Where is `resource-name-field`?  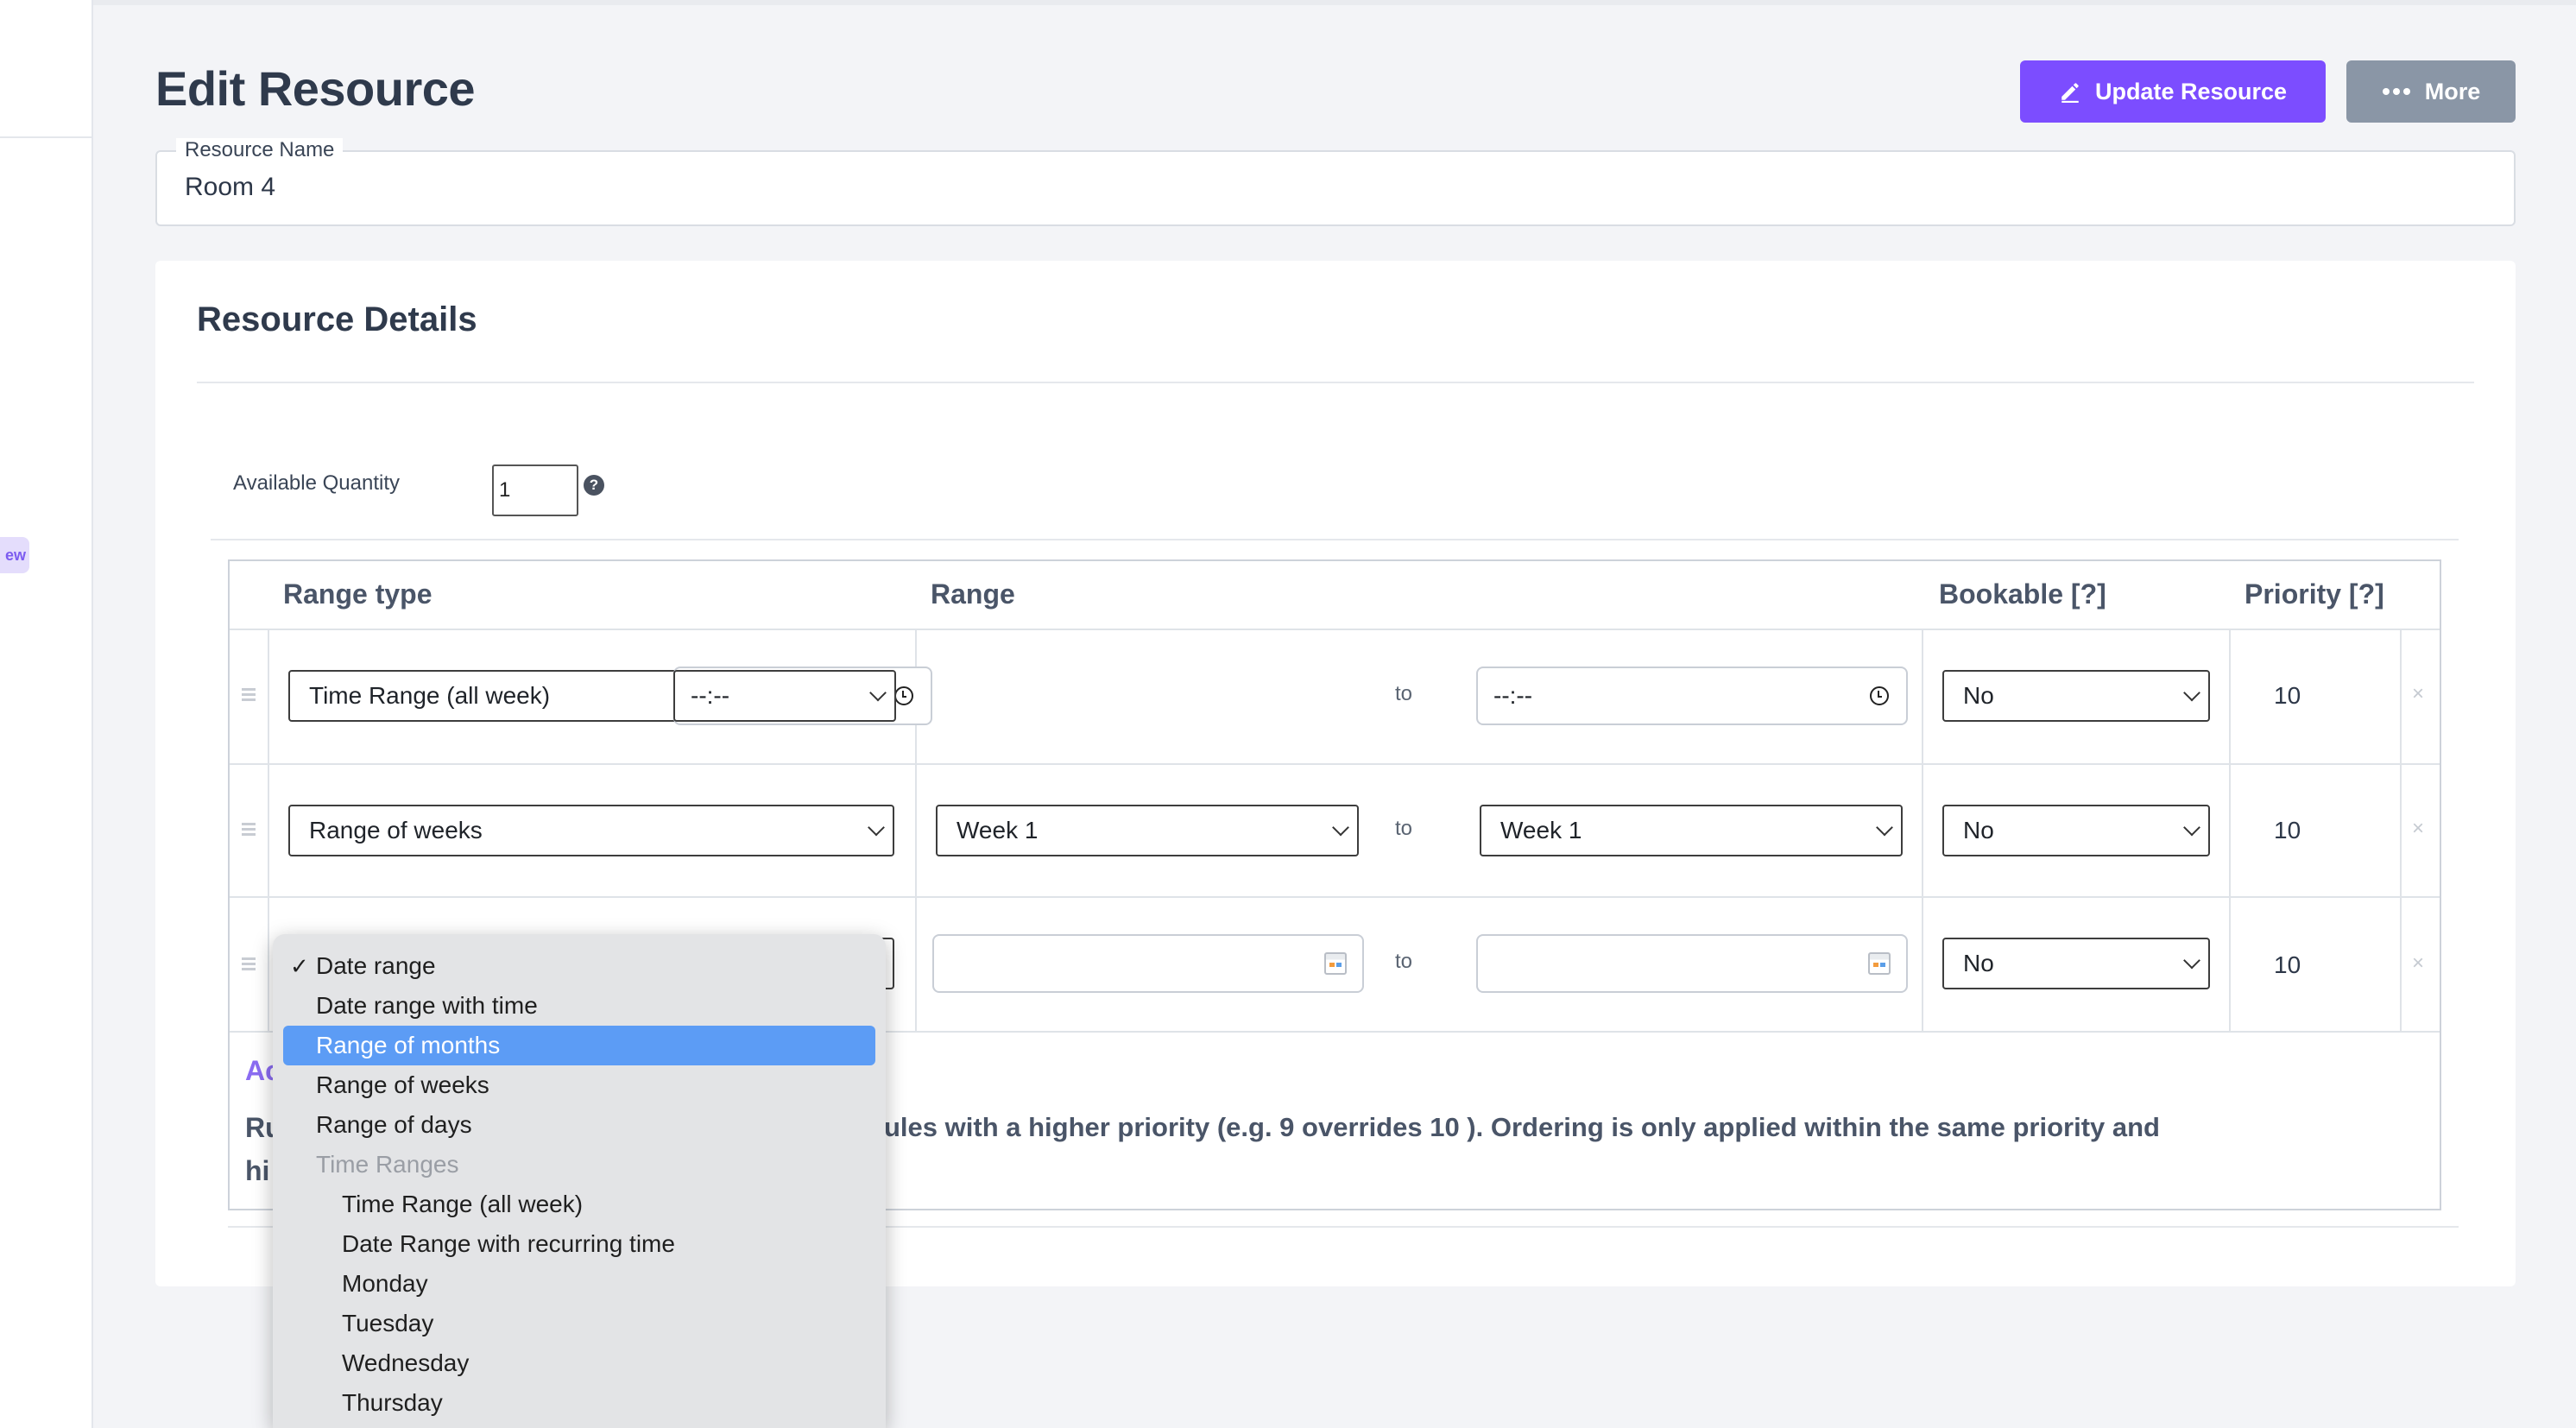 resource-name-field is located at coordinates (1335, 188).